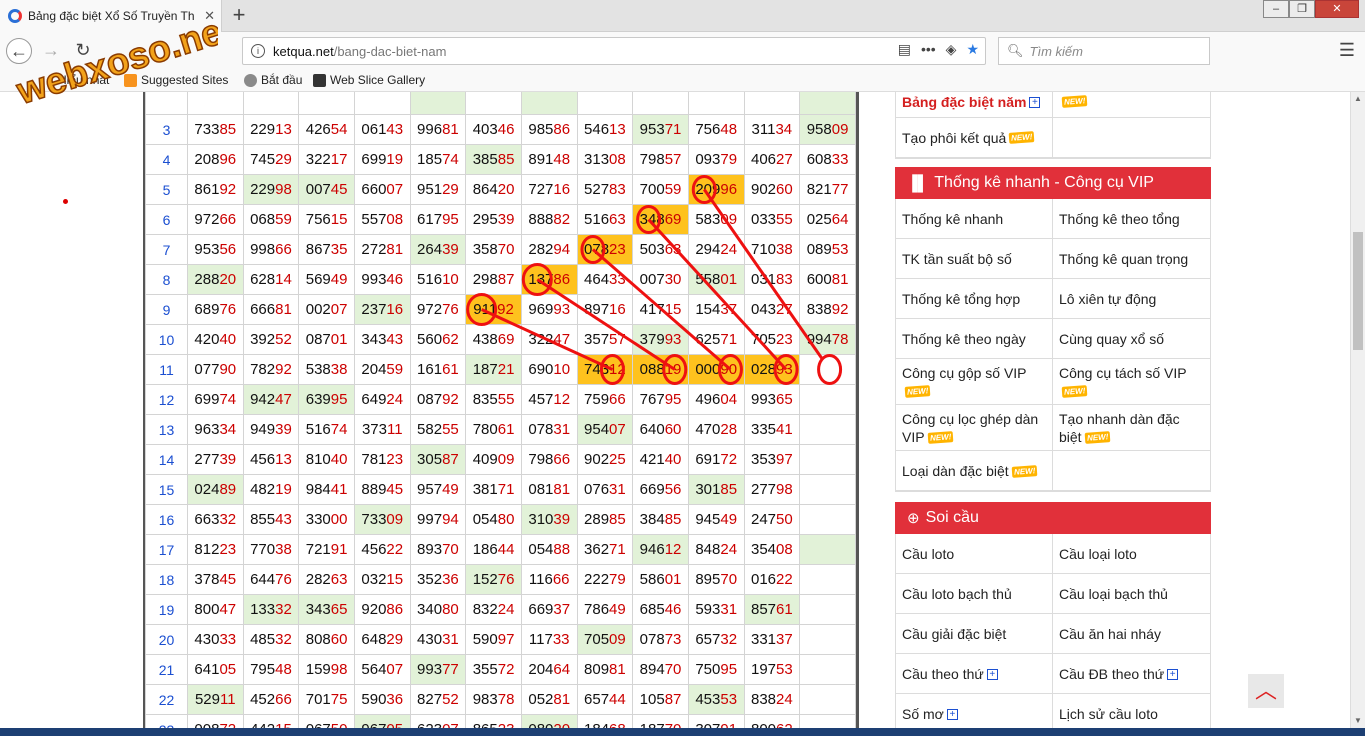  What do you see at coordinates (974, 382) in the screenshot?
I see `sidebar-link: Công cụ gộp số VIPNEW!` at bounding box center [974, 382].